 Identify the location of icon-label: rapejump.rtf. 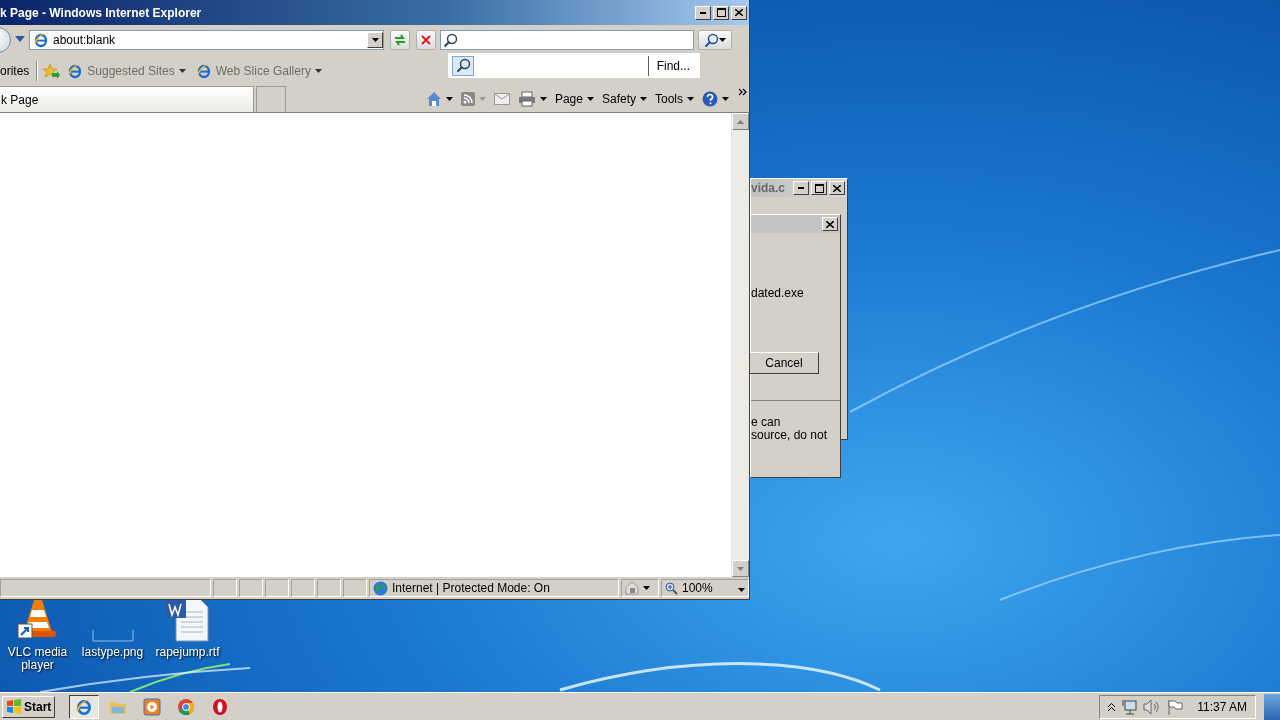
(187, 652).